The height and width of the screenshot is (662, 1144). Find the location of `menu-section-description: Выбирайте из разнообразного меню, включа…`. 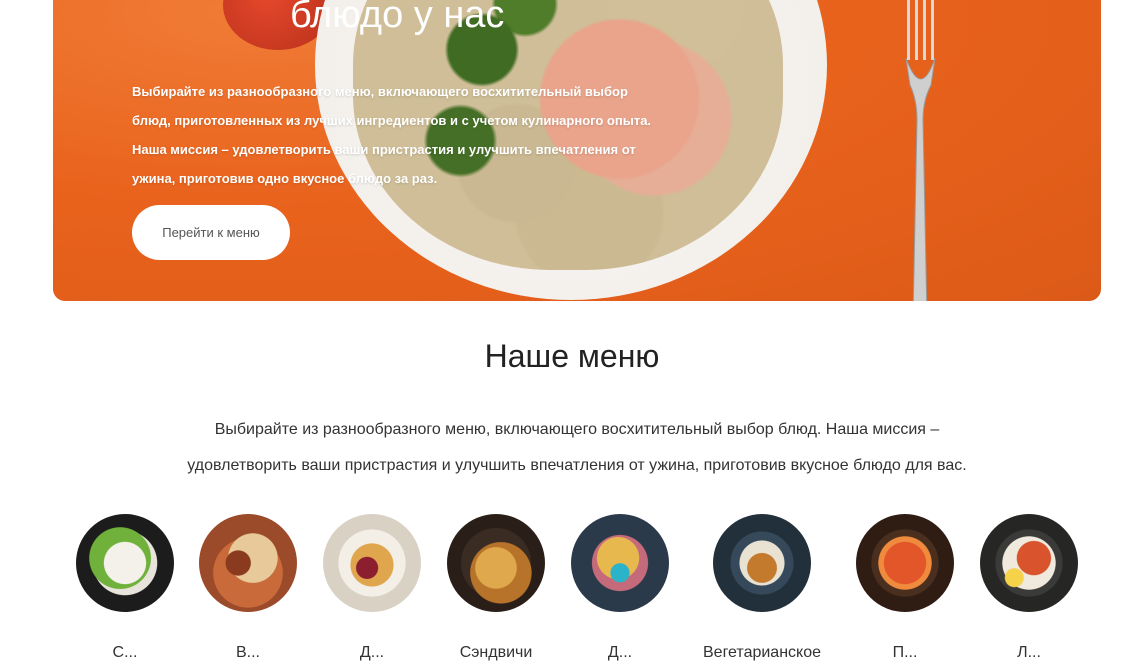

menu-section-description: Выбирайте из разнообразного меню, включа… is located at coordinates (577, 447).